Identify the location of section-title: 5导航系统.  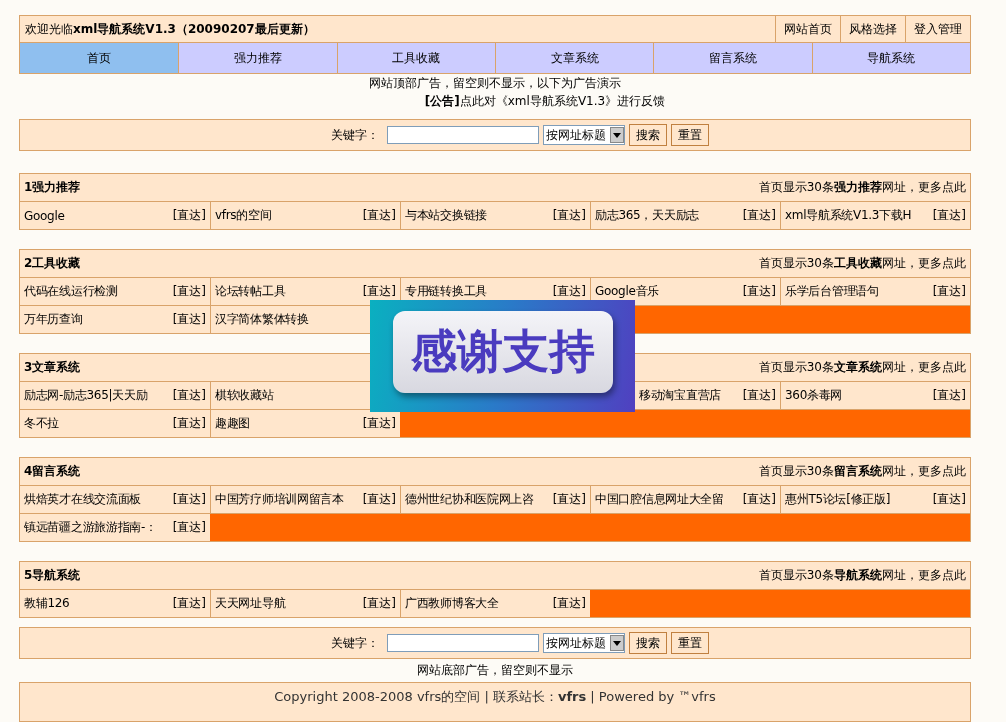
(52, 575).